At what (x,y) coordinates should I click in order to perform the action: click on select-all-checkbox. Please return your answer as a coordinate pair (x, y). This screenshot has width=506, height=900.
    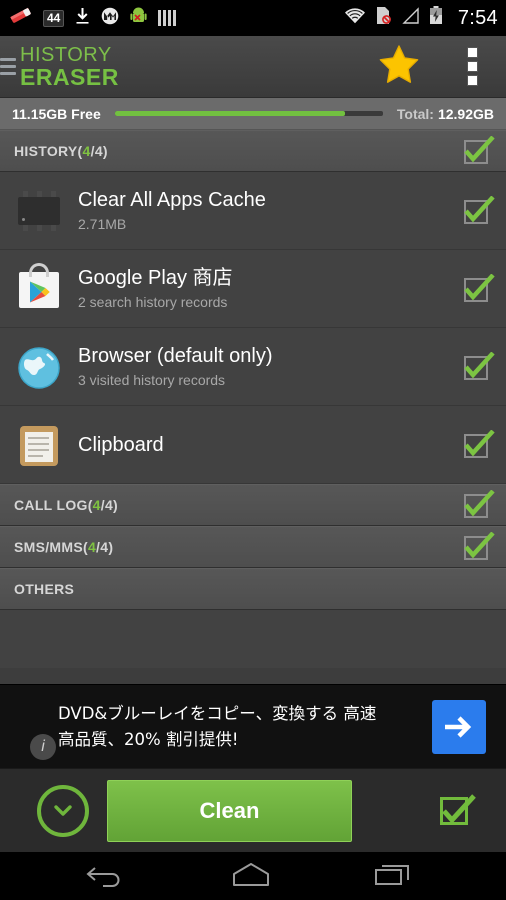
    Looking at the image, I should click on (458, 810).